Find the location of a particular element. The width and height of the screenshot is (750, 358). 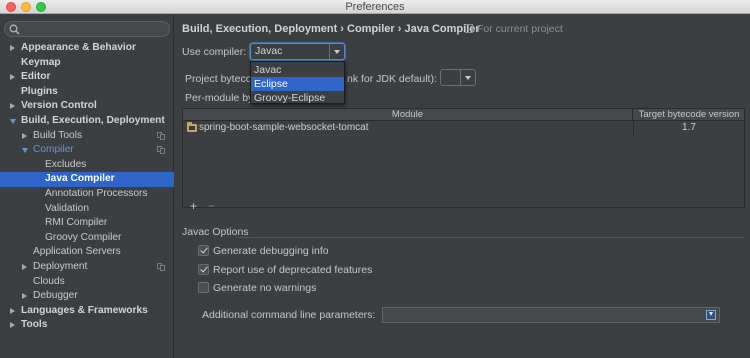

sidebar-item: Annotation Processors is located at coordinates (87, 194).